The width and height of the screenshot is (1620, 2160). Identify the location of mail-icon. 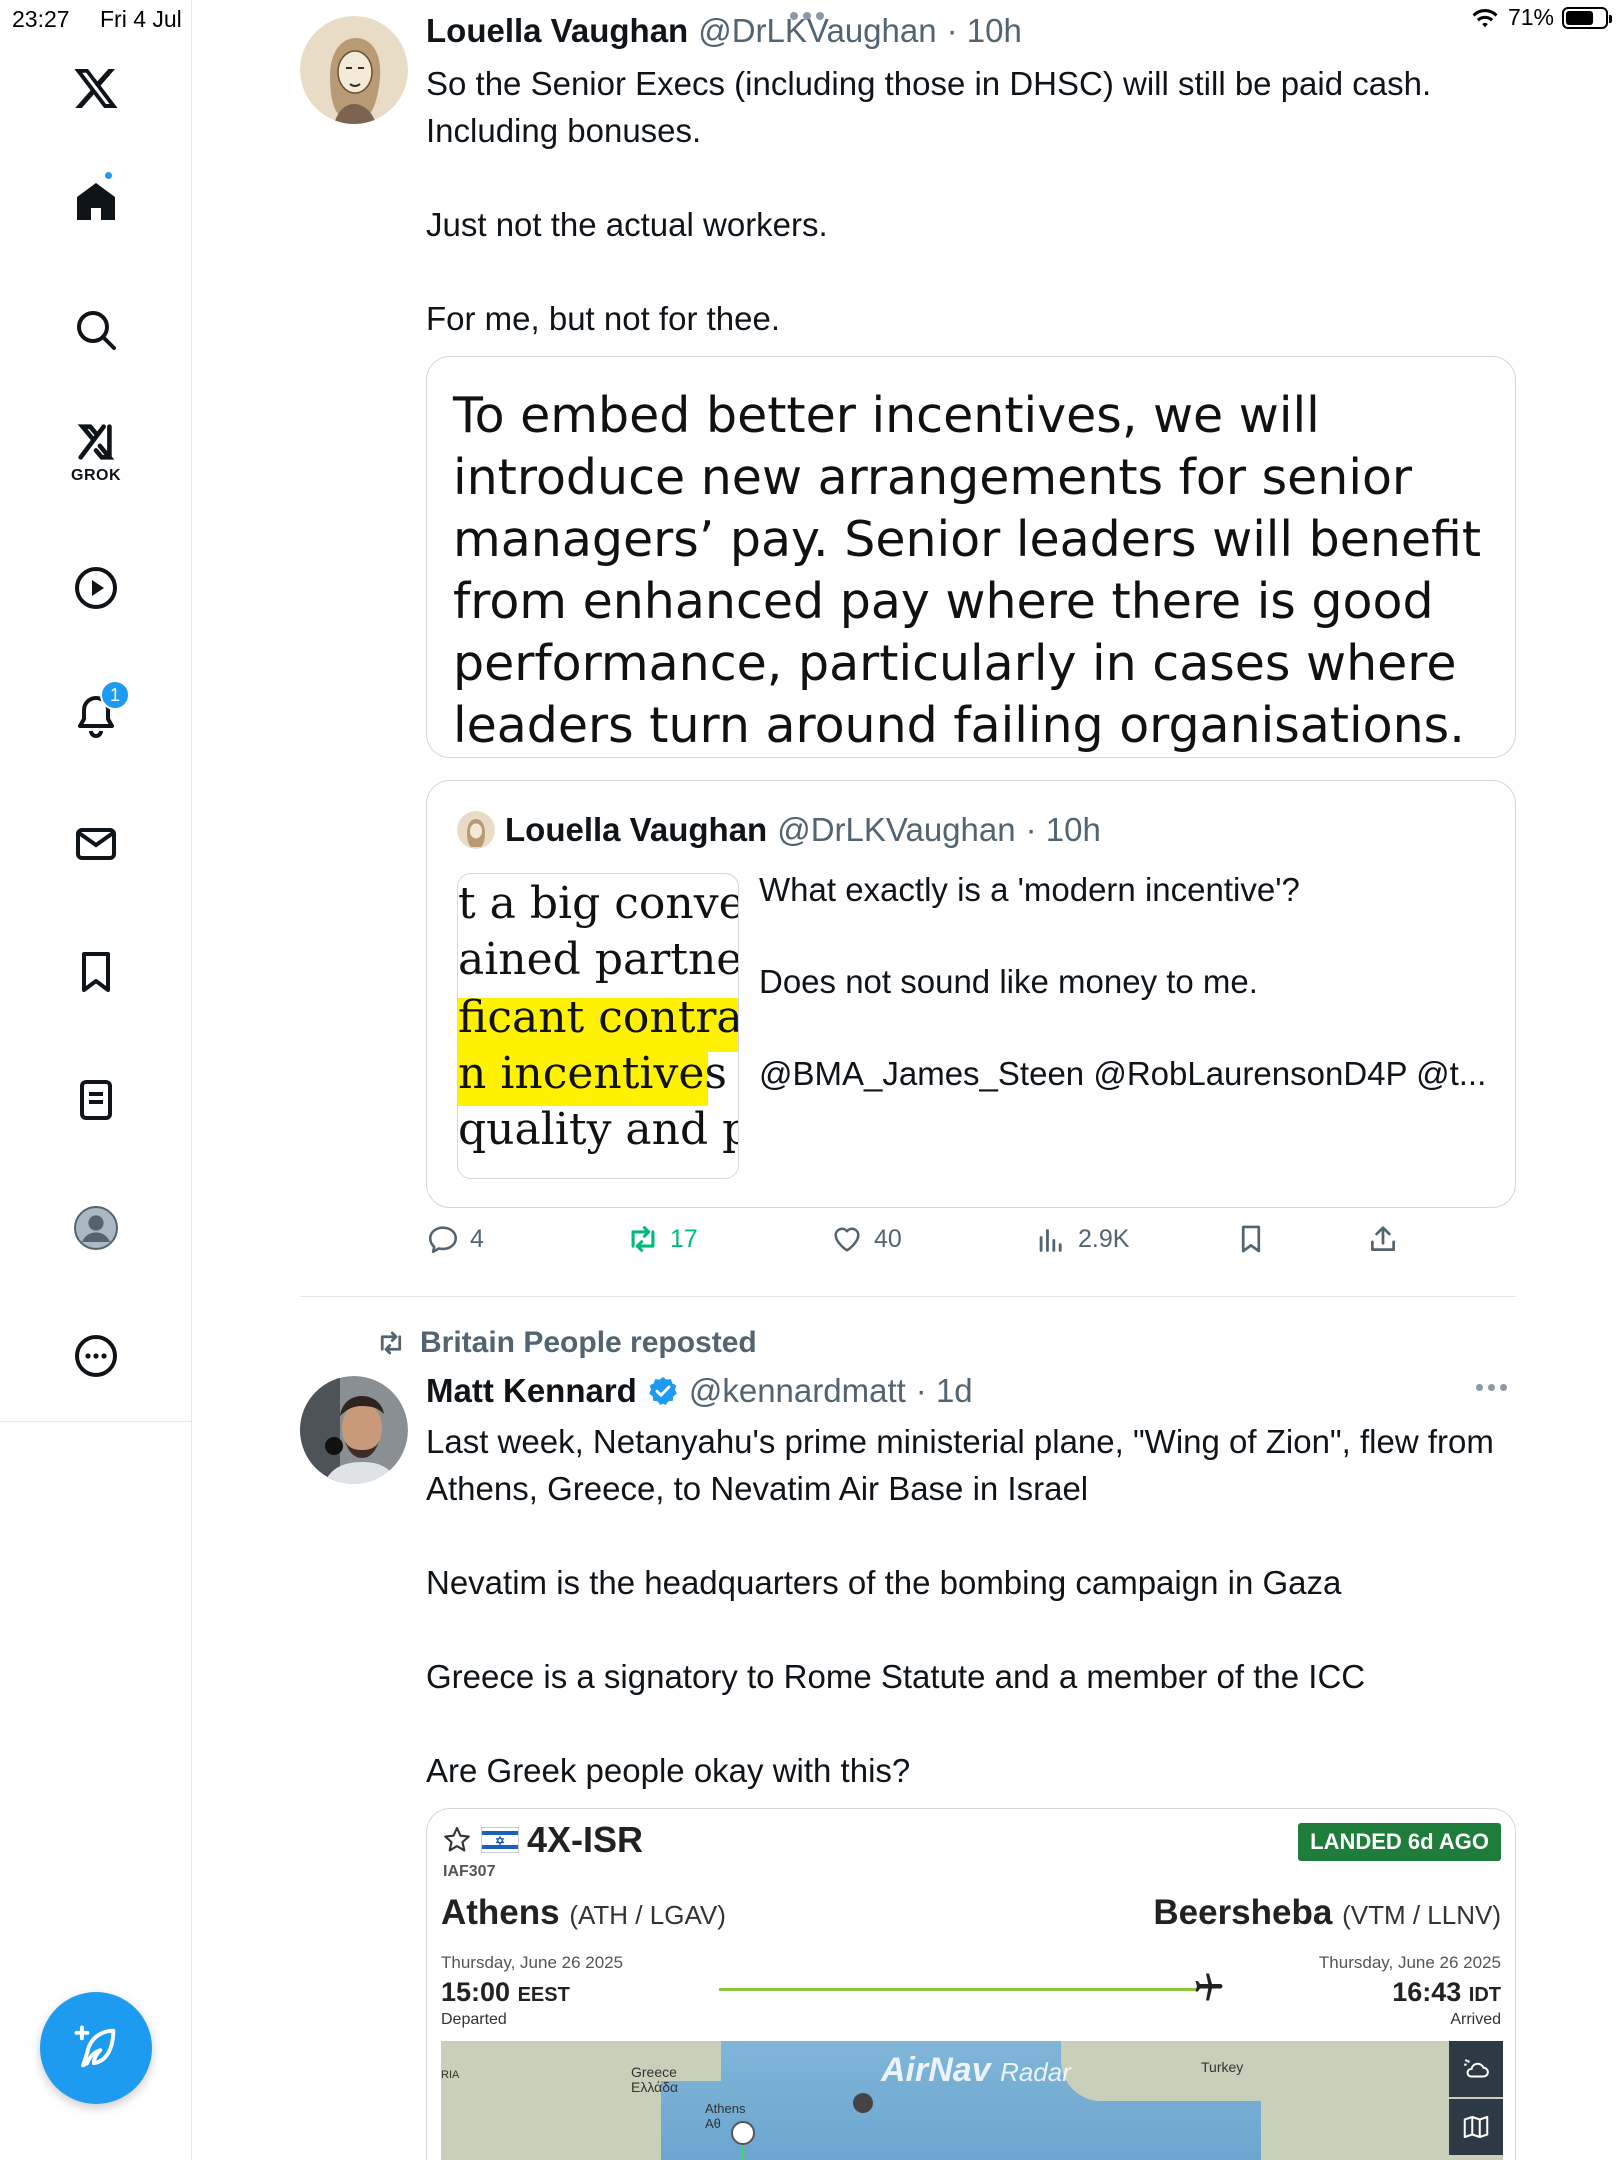
(96, 844).